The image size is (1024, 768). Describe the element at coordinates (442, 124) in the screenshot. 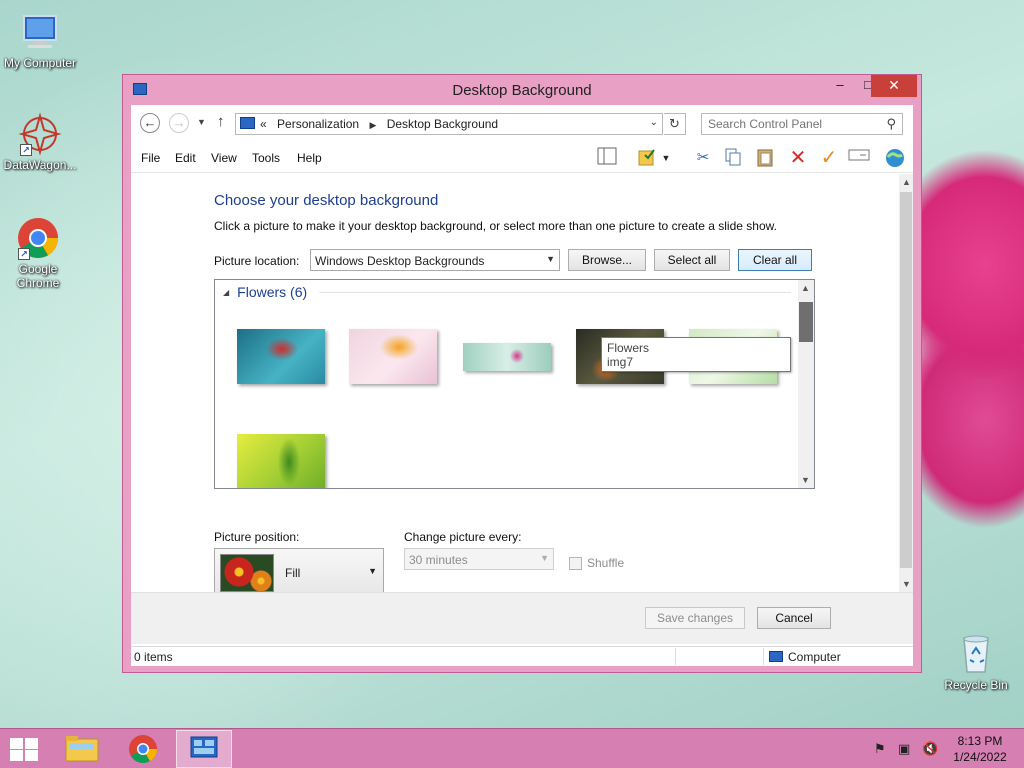

I see `breadcrumb-desktop-background: Desktop Background` at that location.